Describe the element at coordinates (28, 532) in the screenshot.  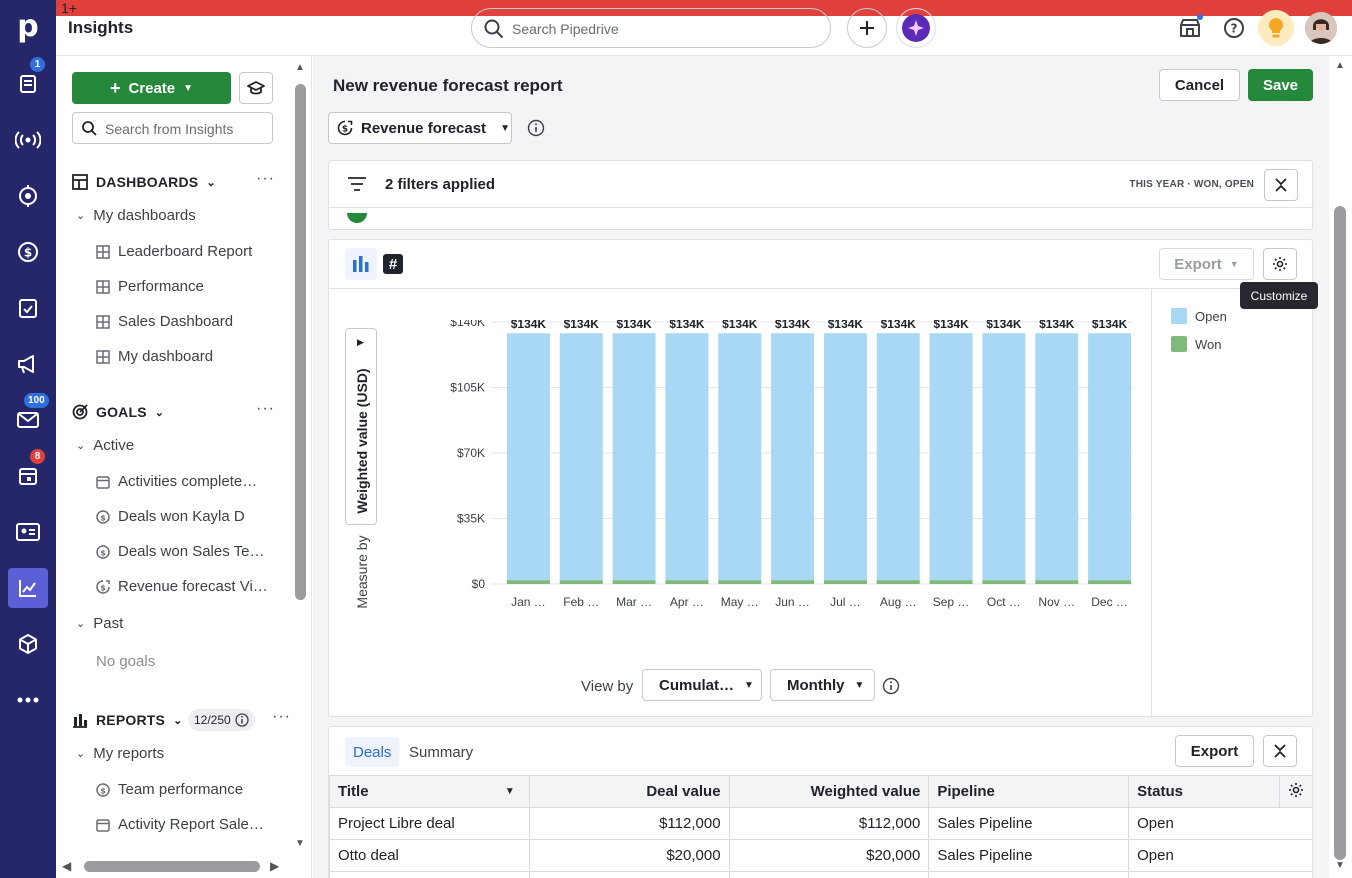
I see `contacts-icon` at that location.